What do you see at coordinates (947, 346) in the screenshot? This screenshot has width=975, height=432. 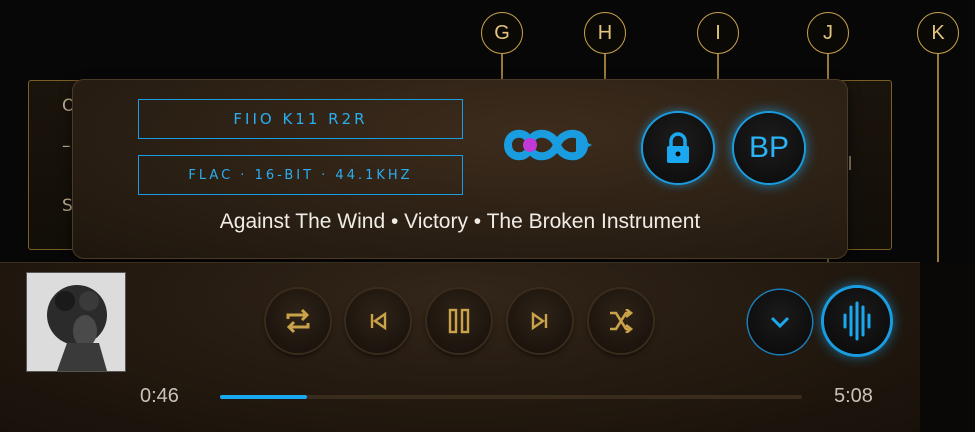 I see `player-bar-edge` at bounding box center [947, 346].